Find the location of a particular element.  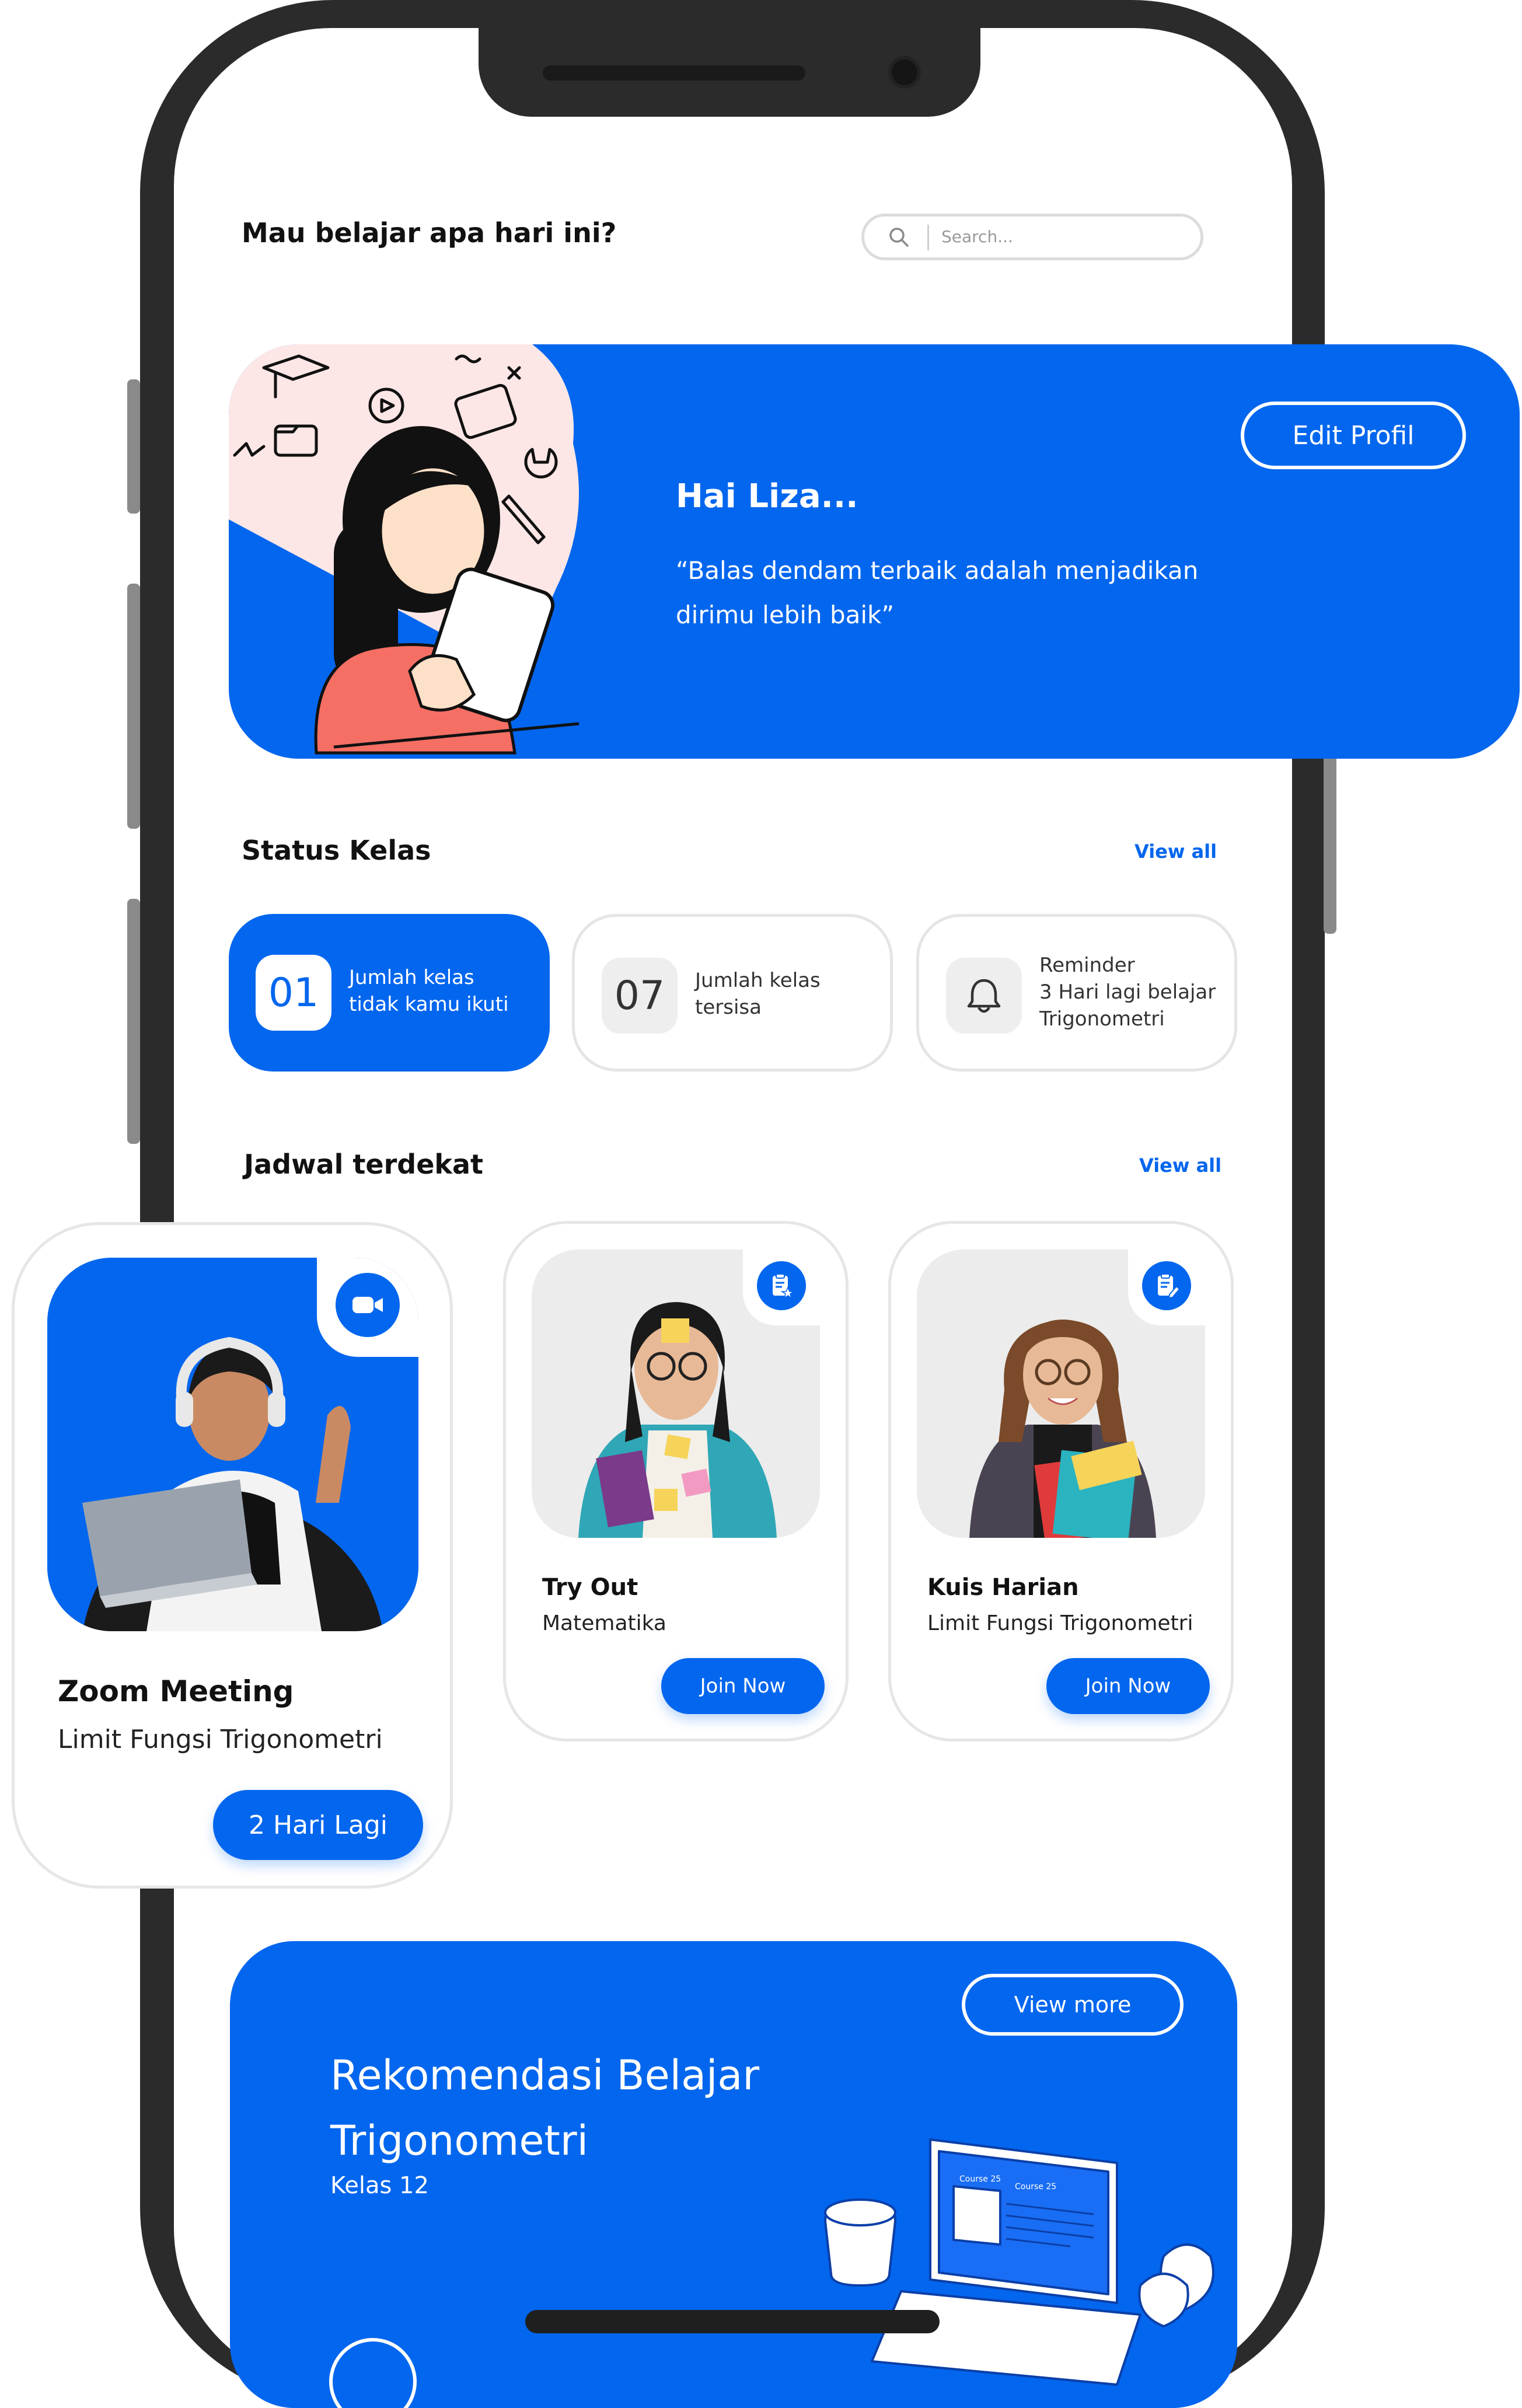

phone-camera is located at coordinates (904, 72).